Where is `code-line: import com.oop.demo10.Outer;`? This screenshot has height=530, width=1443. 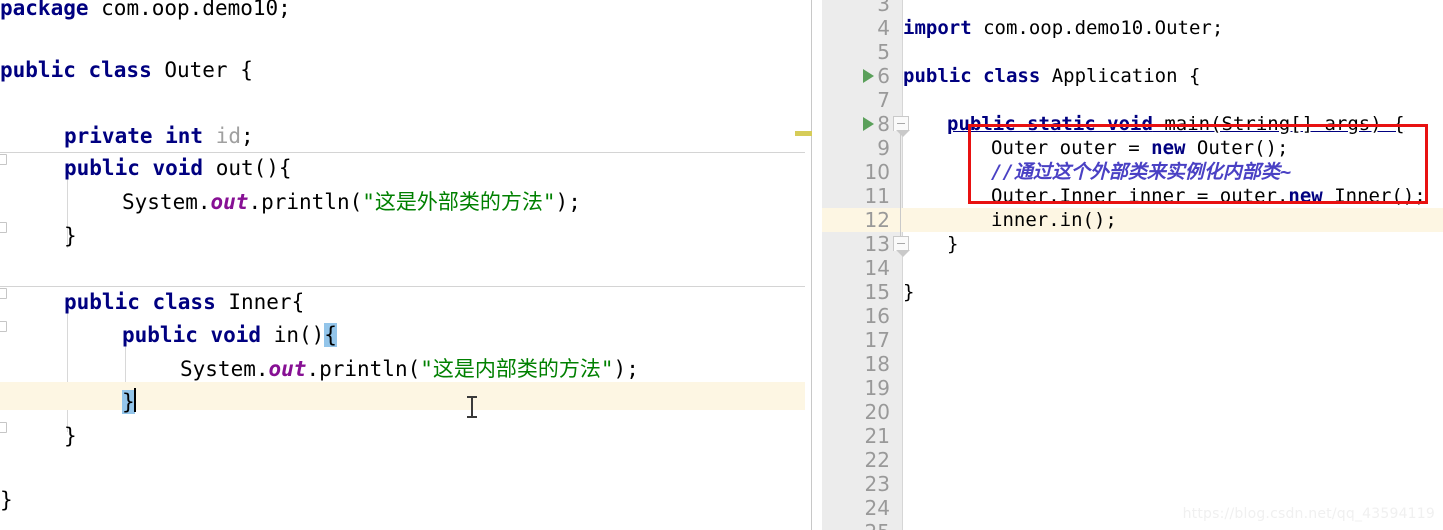 code-line: import com.oop.demo10.Outer; is located at coordinates (1063, 28).